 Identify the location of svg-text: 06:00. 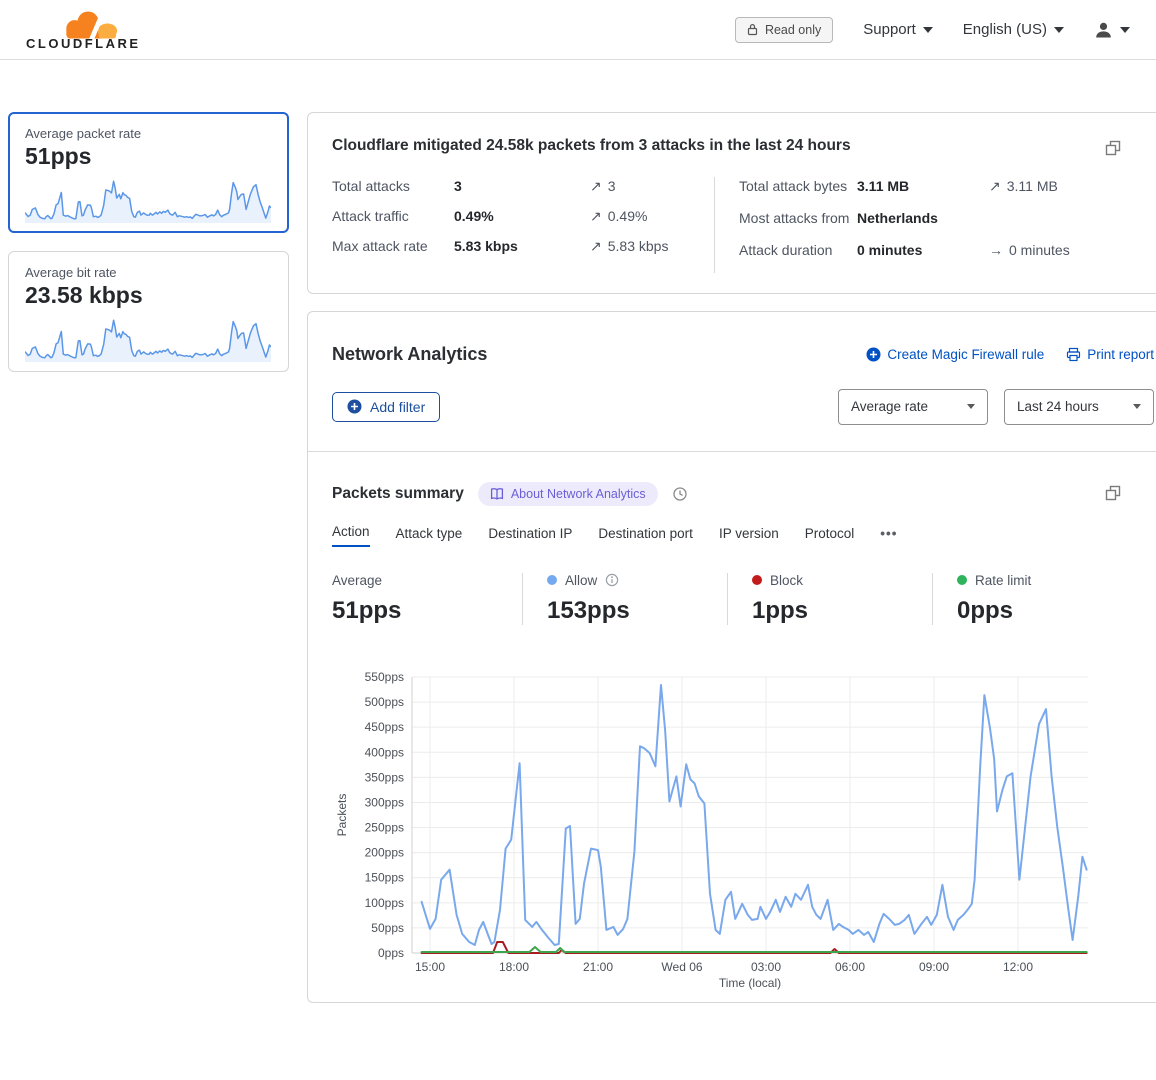
(850, 967).